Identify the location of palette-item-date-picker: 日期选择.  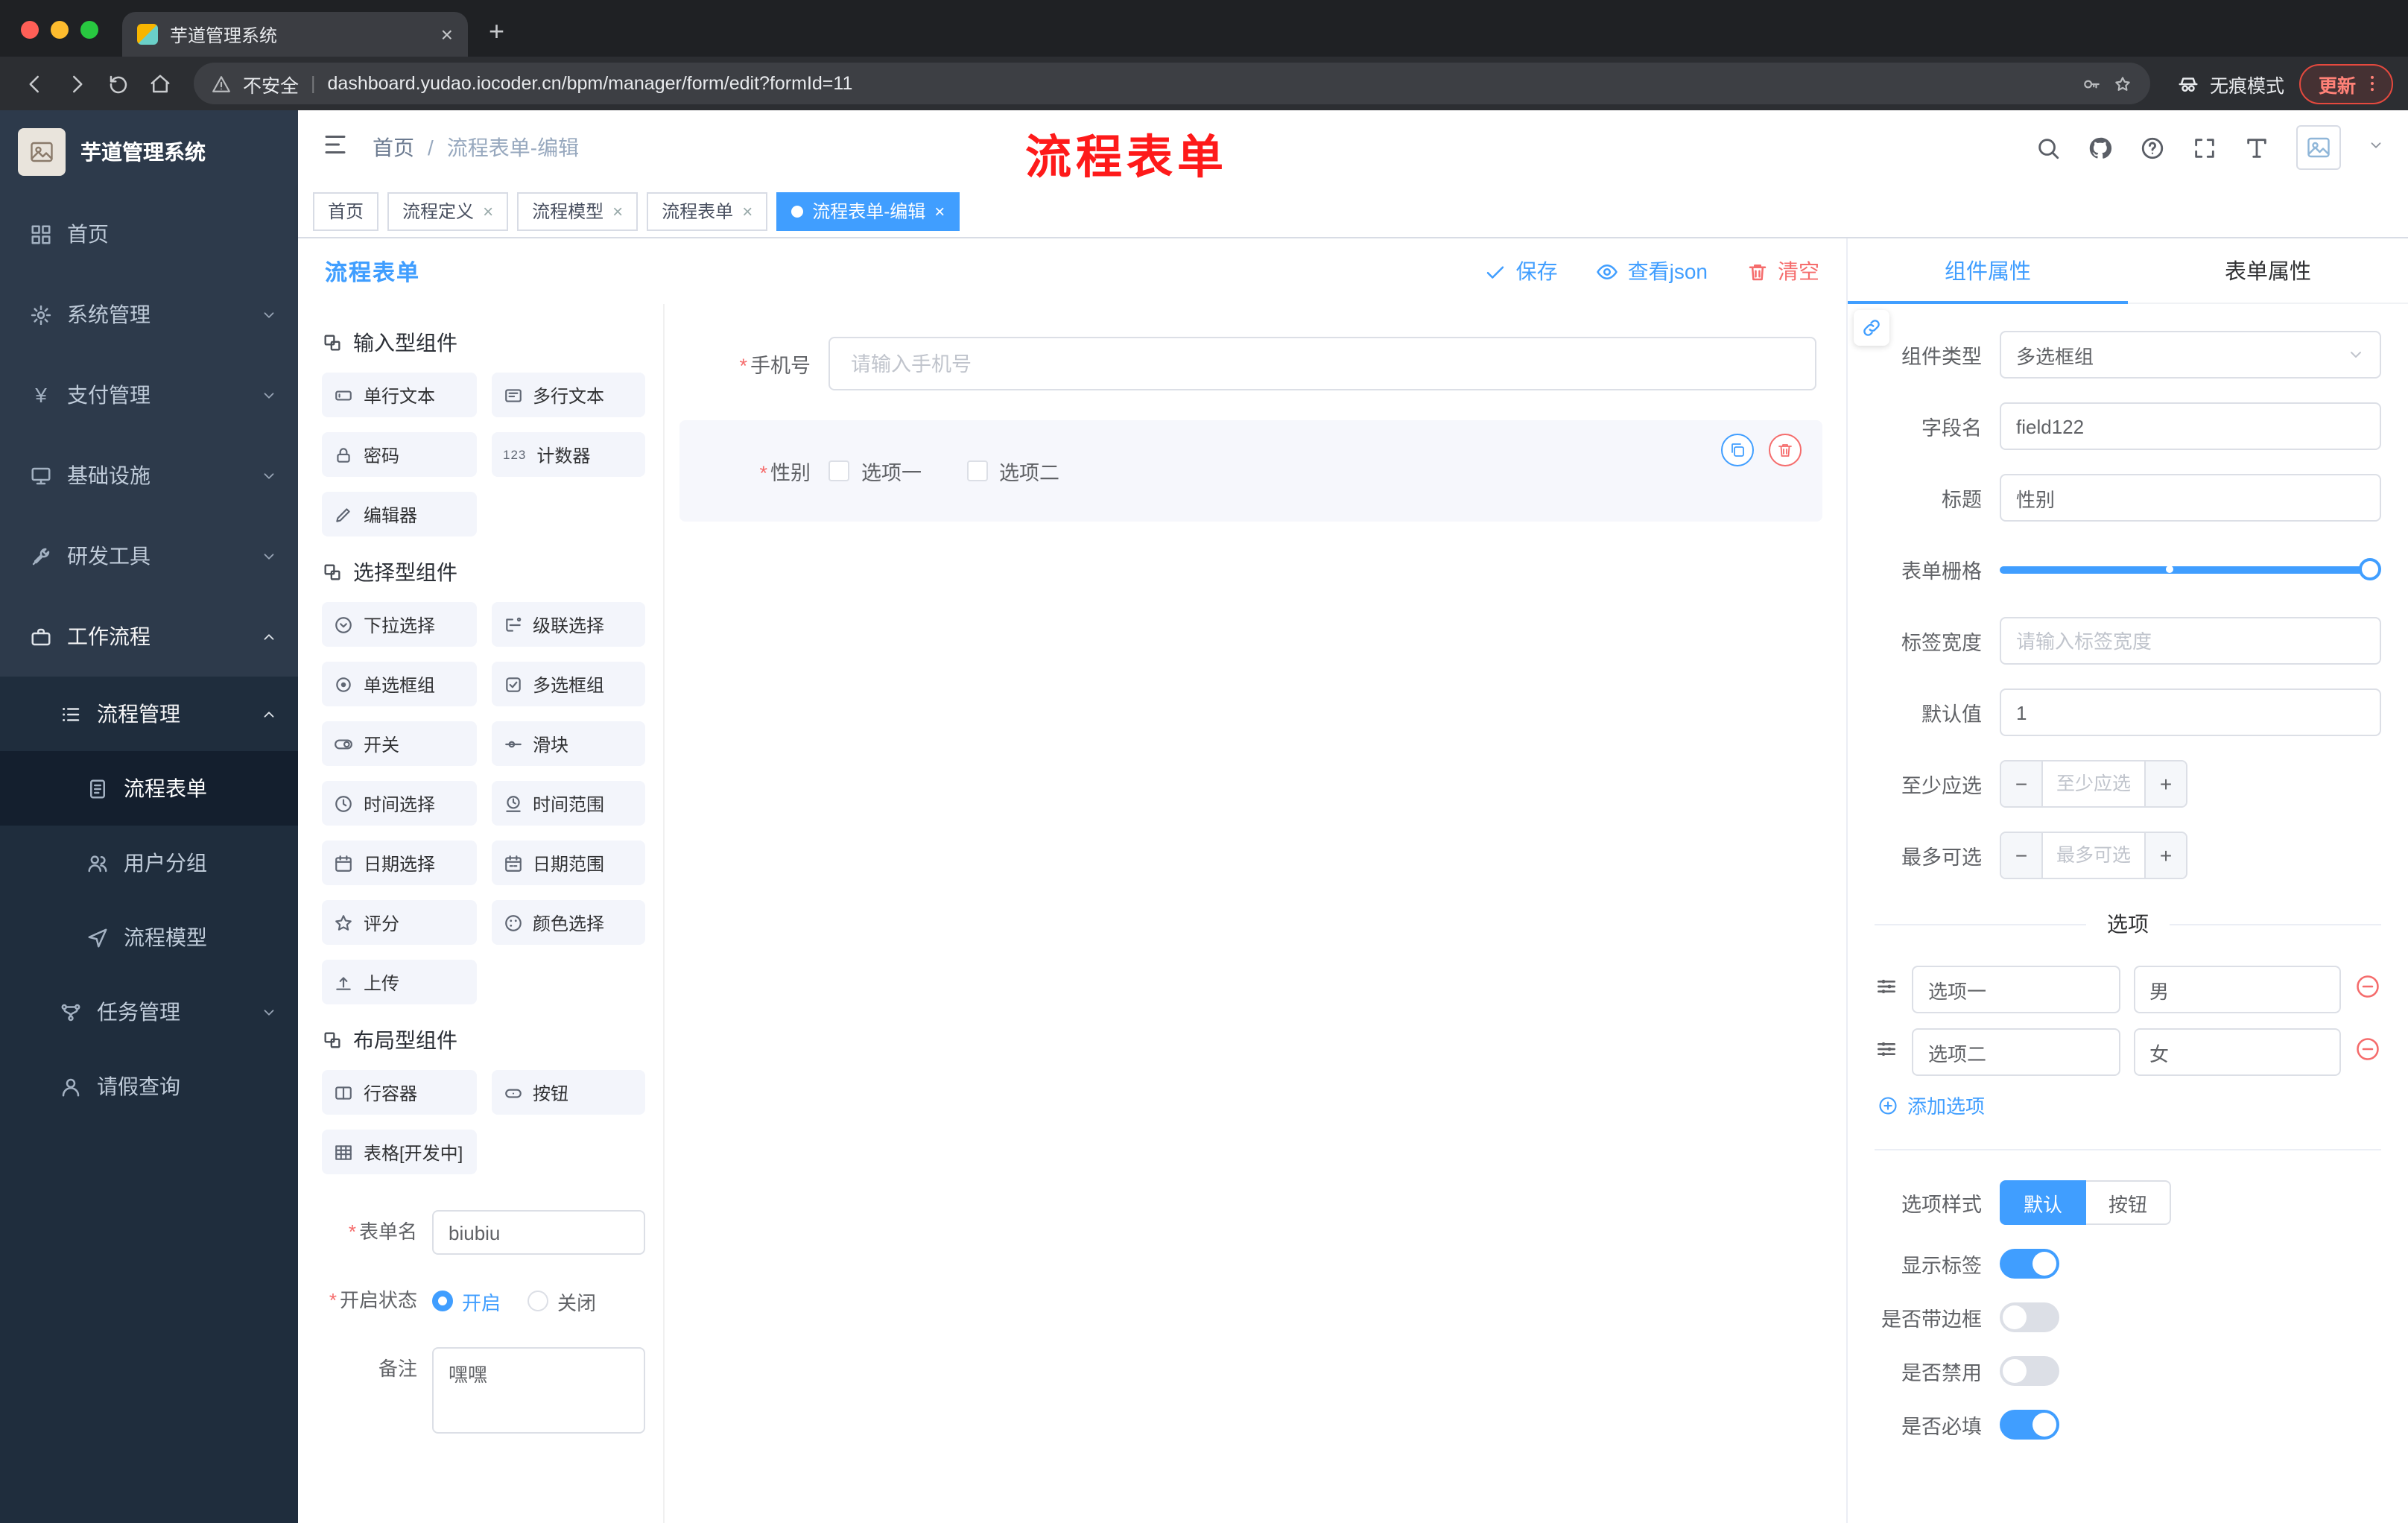
(399, 862).